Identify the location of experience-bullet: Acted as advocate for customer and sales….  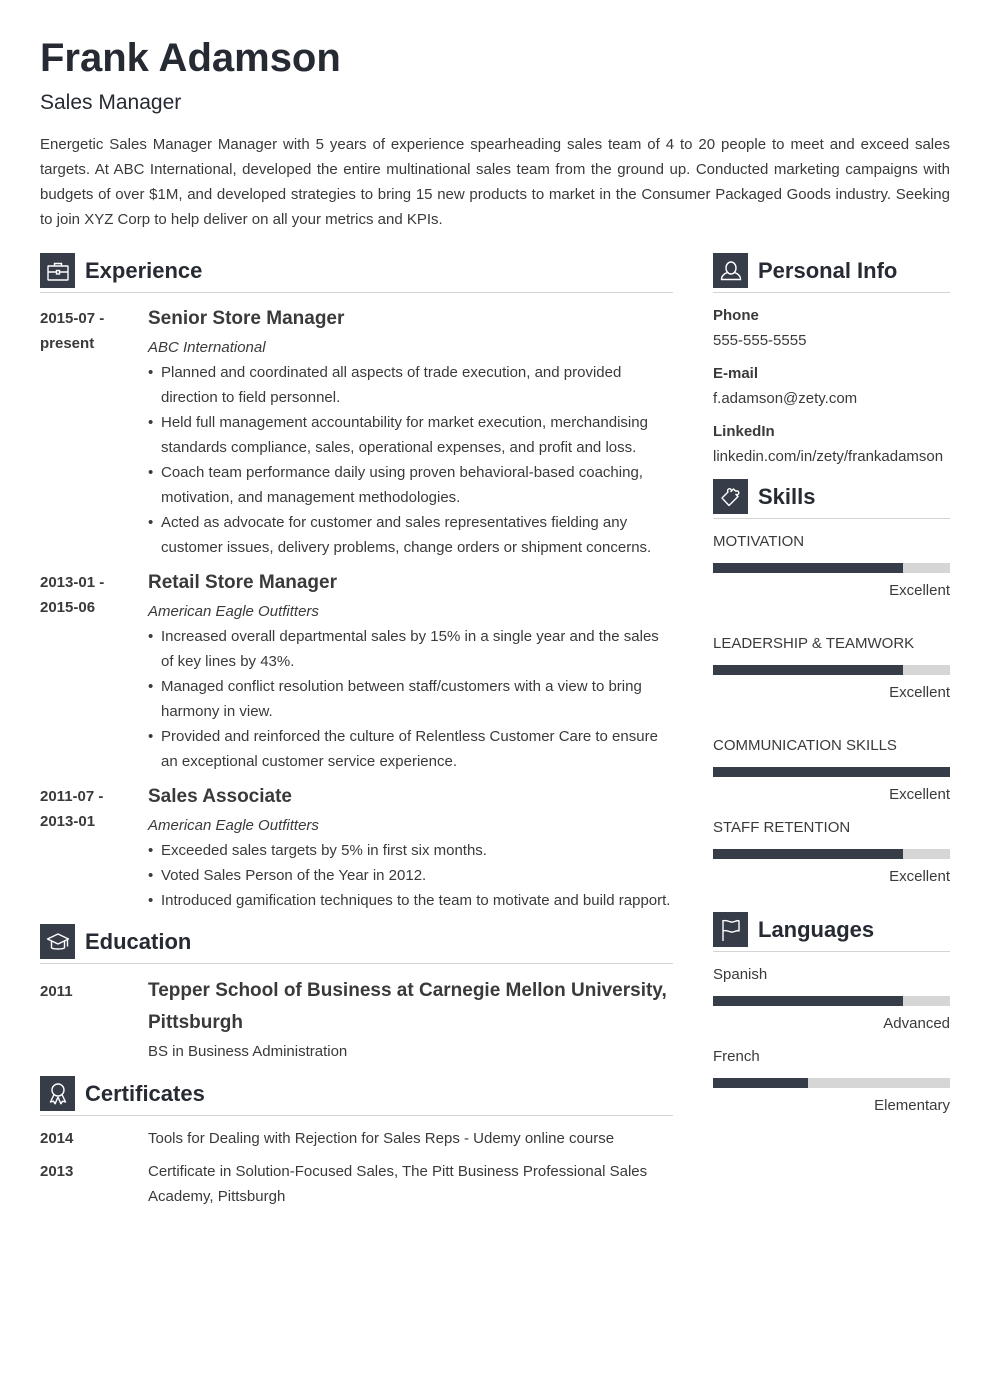
(410, 535).